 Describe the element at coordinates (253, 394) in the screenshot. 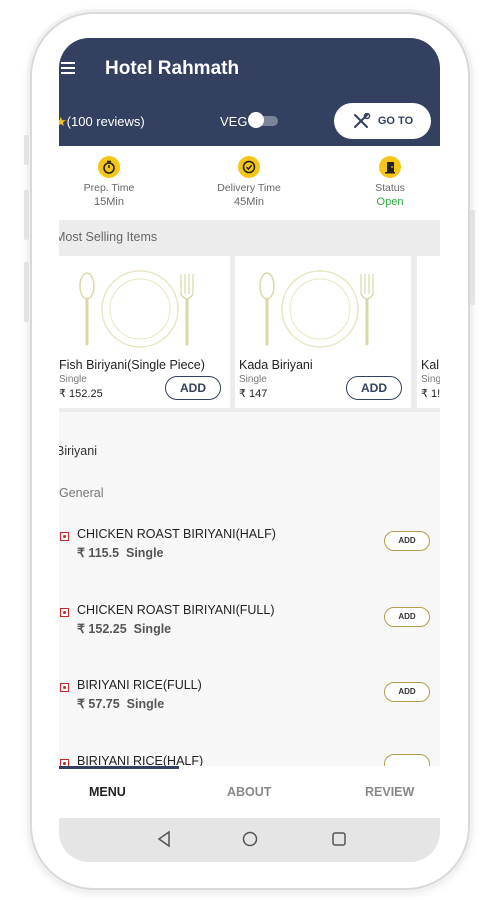

I see `item-price: ₹ 147` at that location.